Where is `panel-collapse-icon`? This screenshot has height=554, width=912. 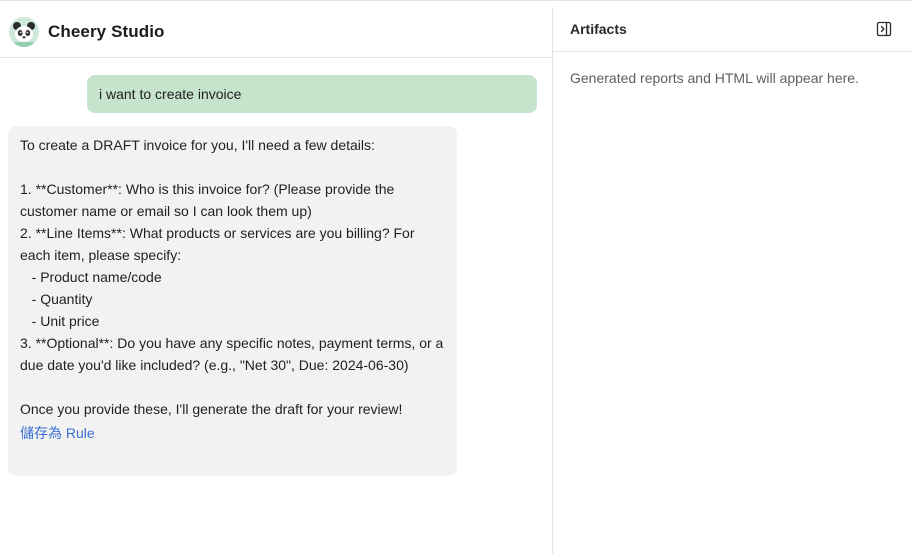
panel-collapse-icon is located at coordinates (884, 29).